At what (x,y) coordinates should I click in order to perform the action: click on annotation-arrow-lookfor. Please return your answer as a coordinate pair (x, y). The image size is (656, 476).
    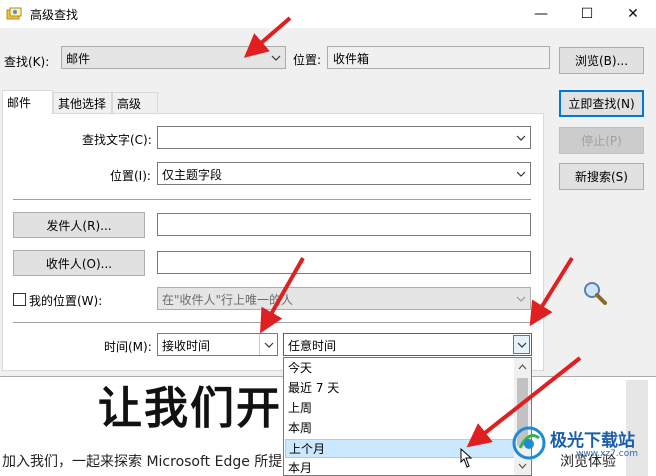
    Looking at the image, I should click on (267, 37).